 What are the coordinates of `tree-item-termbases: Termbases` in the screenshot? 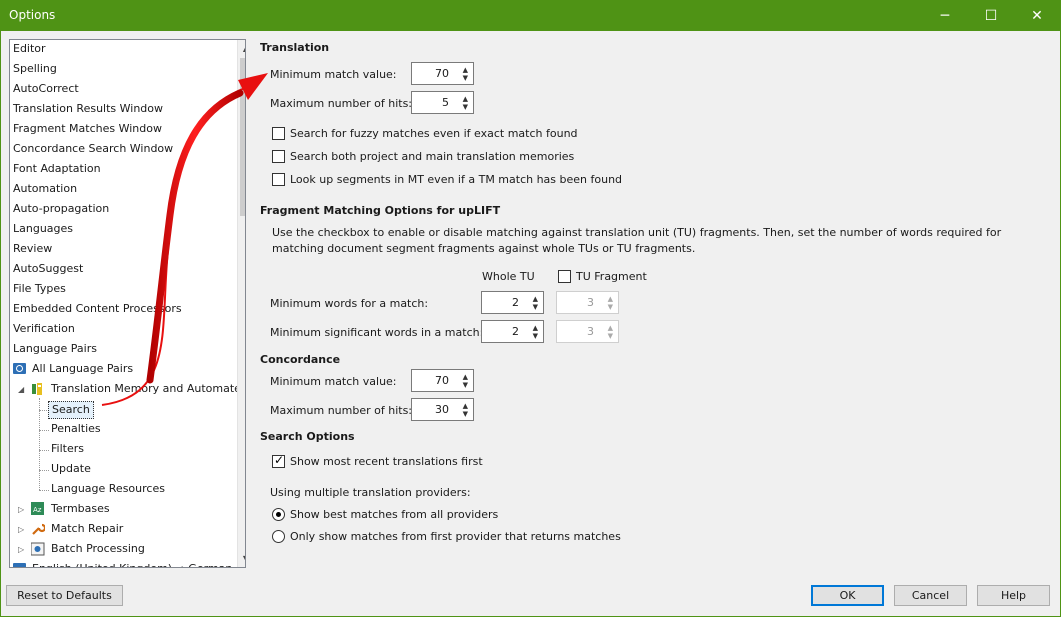 It's located at (80, 509).